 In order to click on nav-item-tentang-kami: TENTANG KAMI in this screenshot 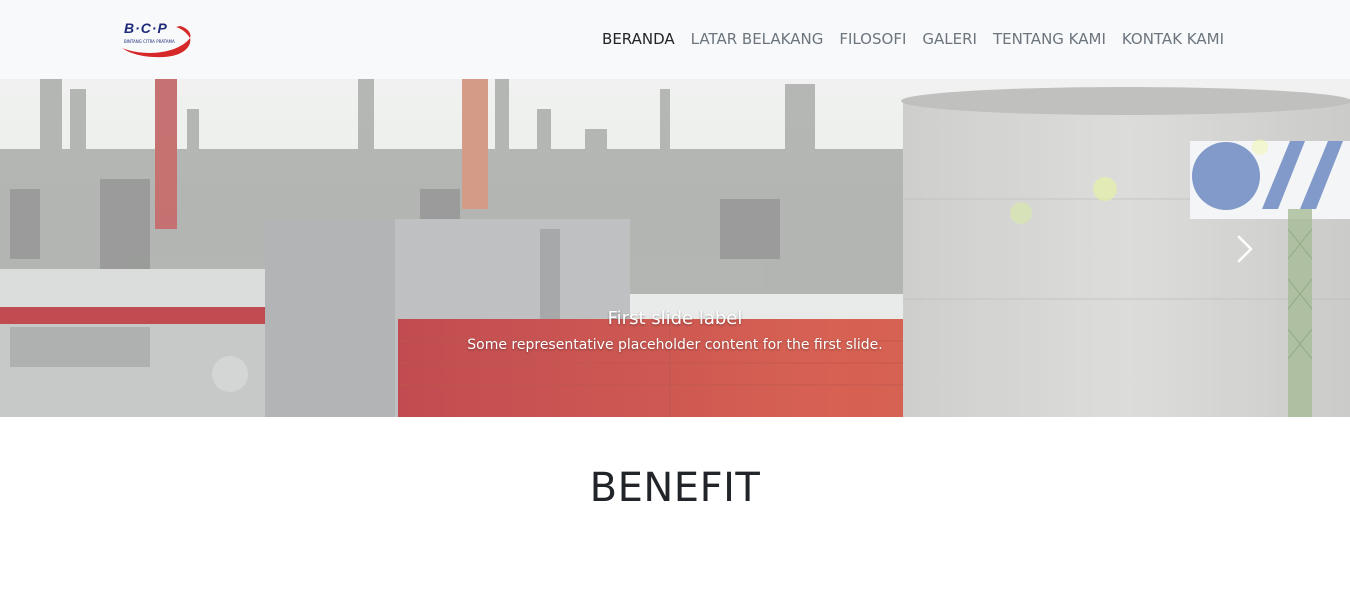, I will do `click(1049, 39)`.